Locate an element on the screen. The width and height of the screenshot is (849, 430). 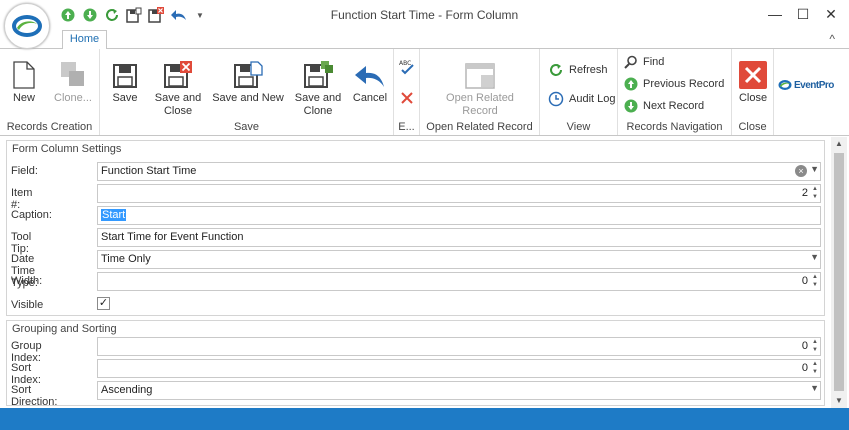
save-up-icon is located at coordinates (68, 15).